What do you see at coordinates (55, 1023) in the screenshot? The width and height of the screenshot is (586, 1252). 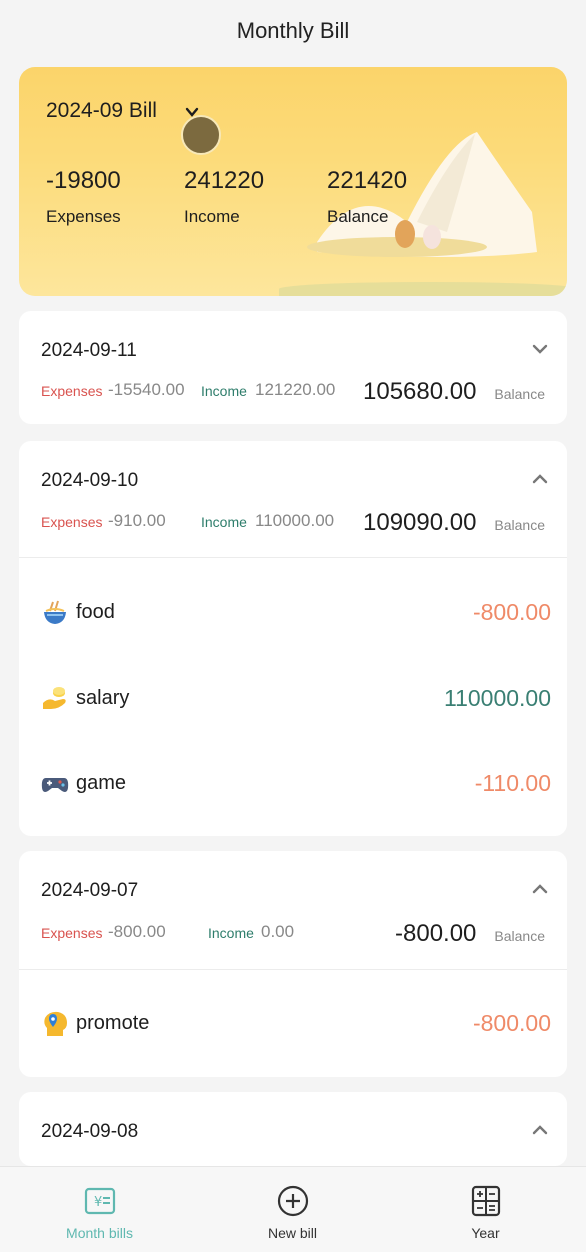 I see `head-pin-icon` at bounding box center [55, 1023].